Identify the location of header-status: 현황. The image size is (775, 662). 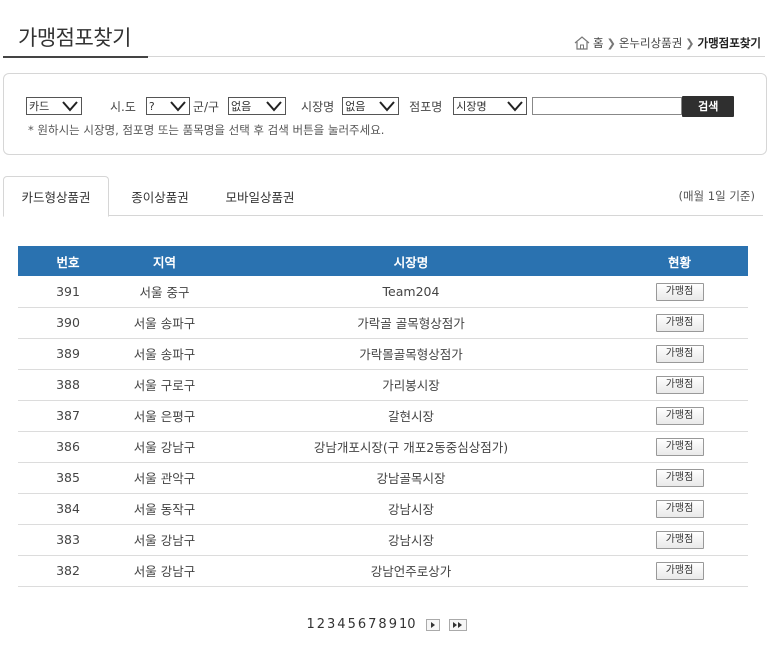
(679, 261).